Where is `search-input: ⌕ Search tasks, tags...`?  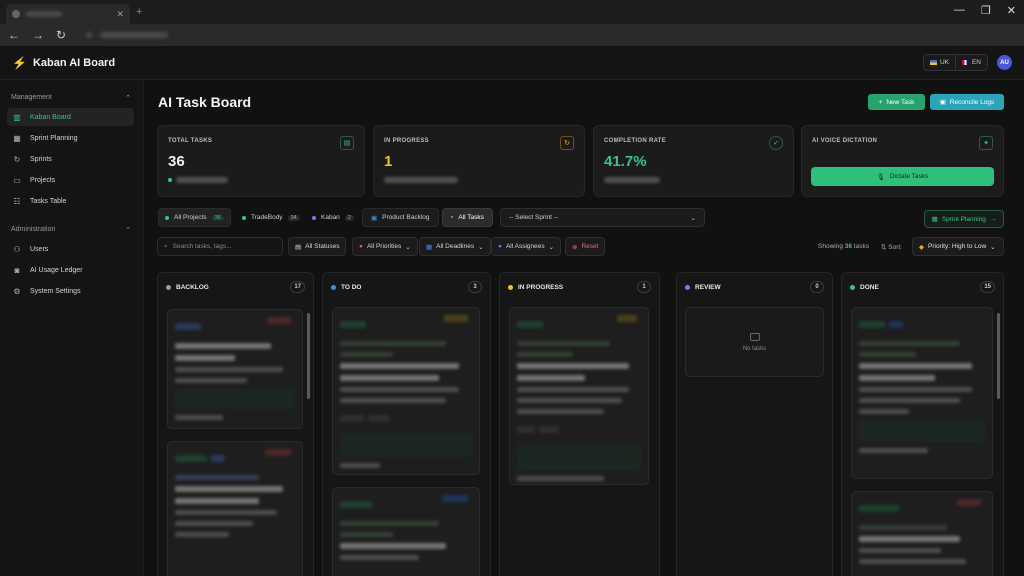 search-input: ⌕ Search tasks, tags... is located at coordinates (220, 246).